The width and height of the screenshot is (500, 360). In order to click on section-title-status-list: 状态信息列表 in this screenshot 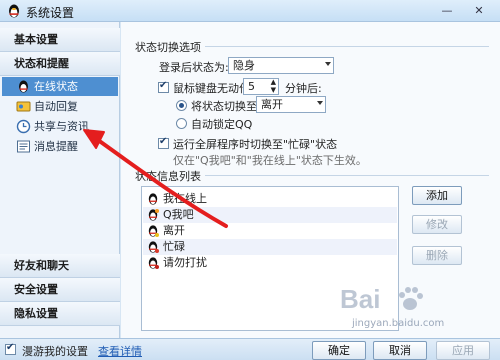, I will do `click(168, 176)`.